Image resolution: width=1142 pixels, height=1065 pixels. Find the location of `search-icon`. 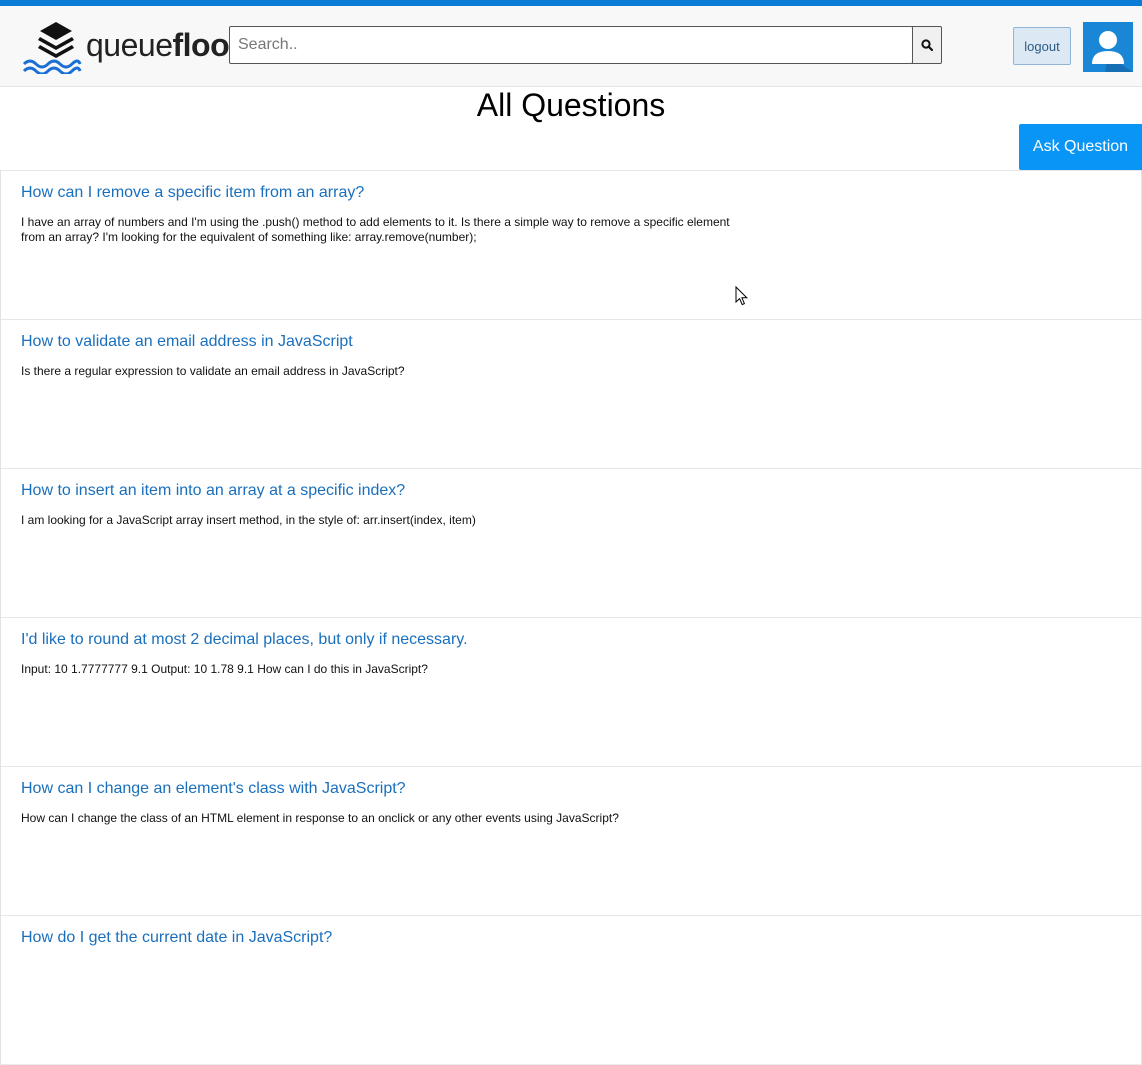

search-icon is located at coordinates (927, 45).